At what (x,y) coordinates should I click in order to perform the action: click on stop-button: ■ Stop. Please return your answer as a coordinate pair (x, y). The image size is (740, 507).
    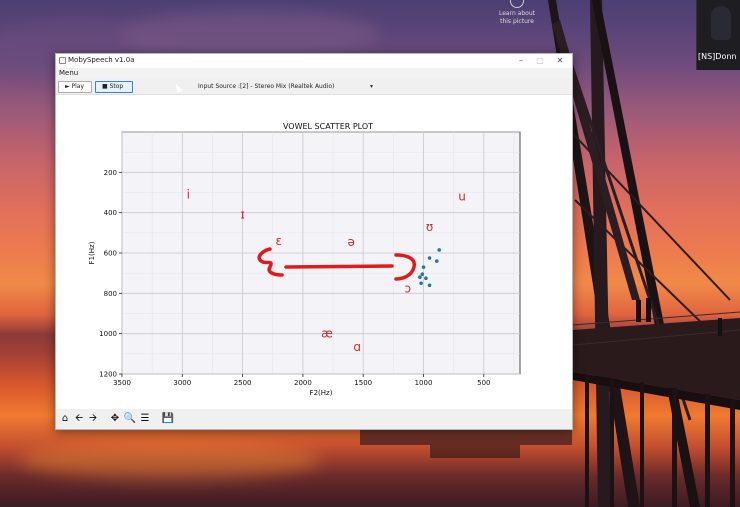
    Looking at the image, I should click on (114, 87).